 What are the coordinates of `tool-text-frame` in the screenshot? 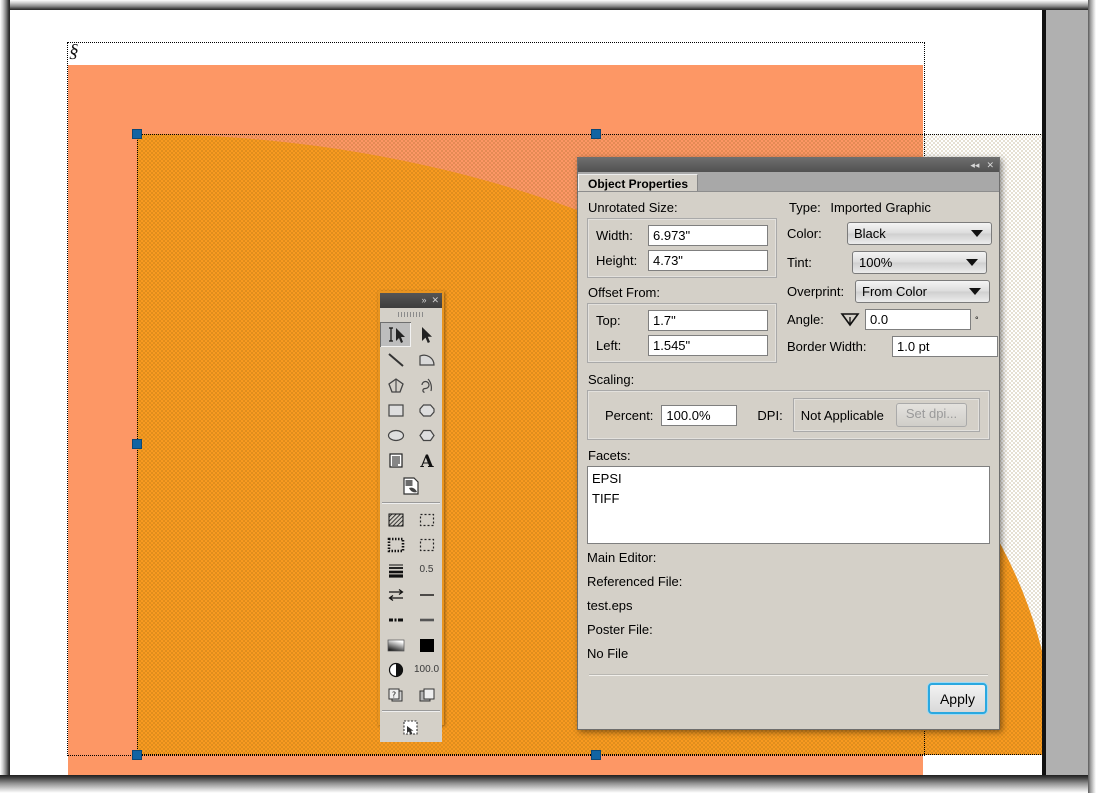 It's located at (395, 459).